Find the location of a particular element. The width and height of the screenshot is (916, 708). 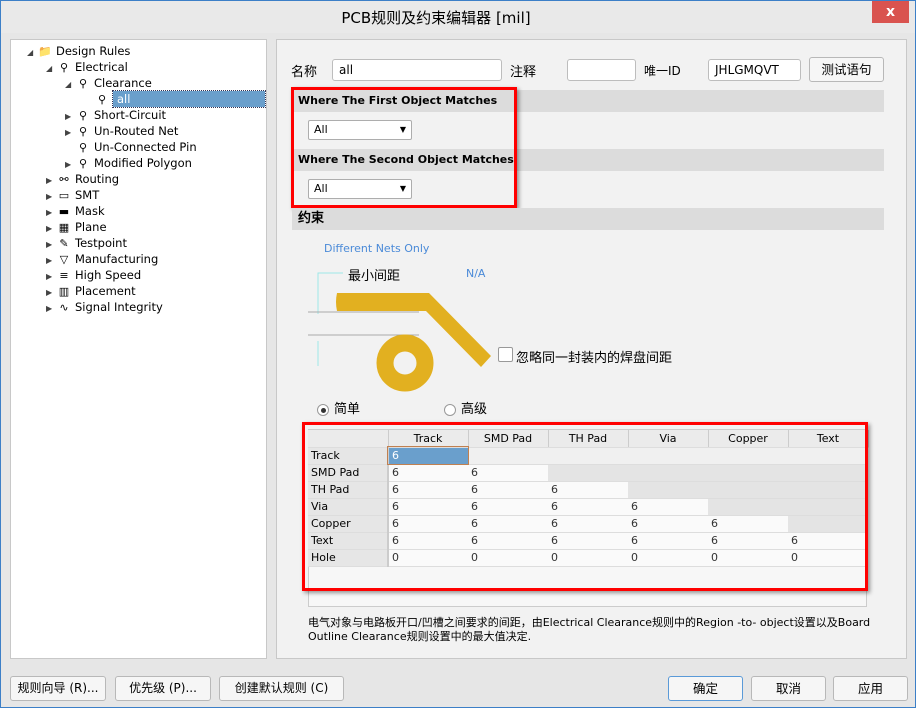

smt-icon: ▭ is located at coordinates (64, 195).